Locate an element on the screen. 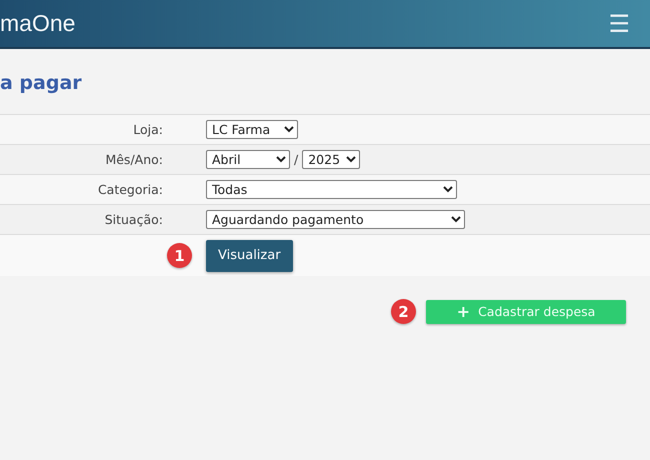  dropdown: Todas is located at coordinates (331, 189).